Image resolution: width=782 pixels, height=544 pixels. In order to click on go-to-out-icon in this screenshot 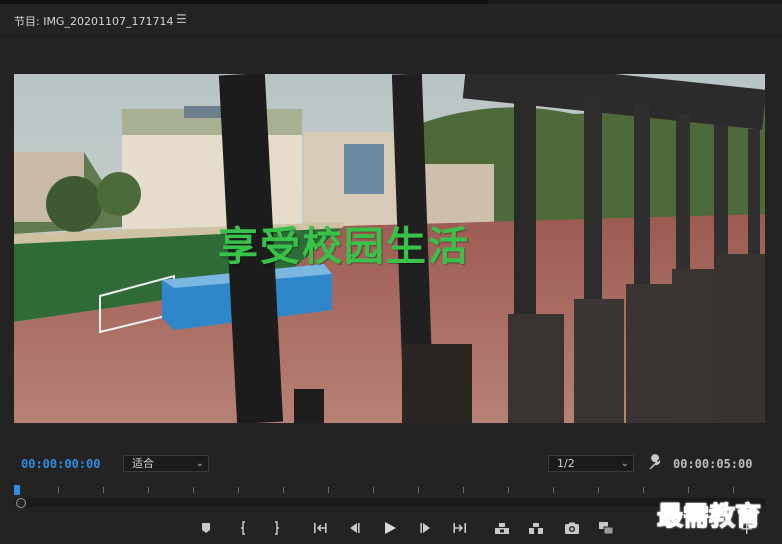, I will do `click(460, 528)`.